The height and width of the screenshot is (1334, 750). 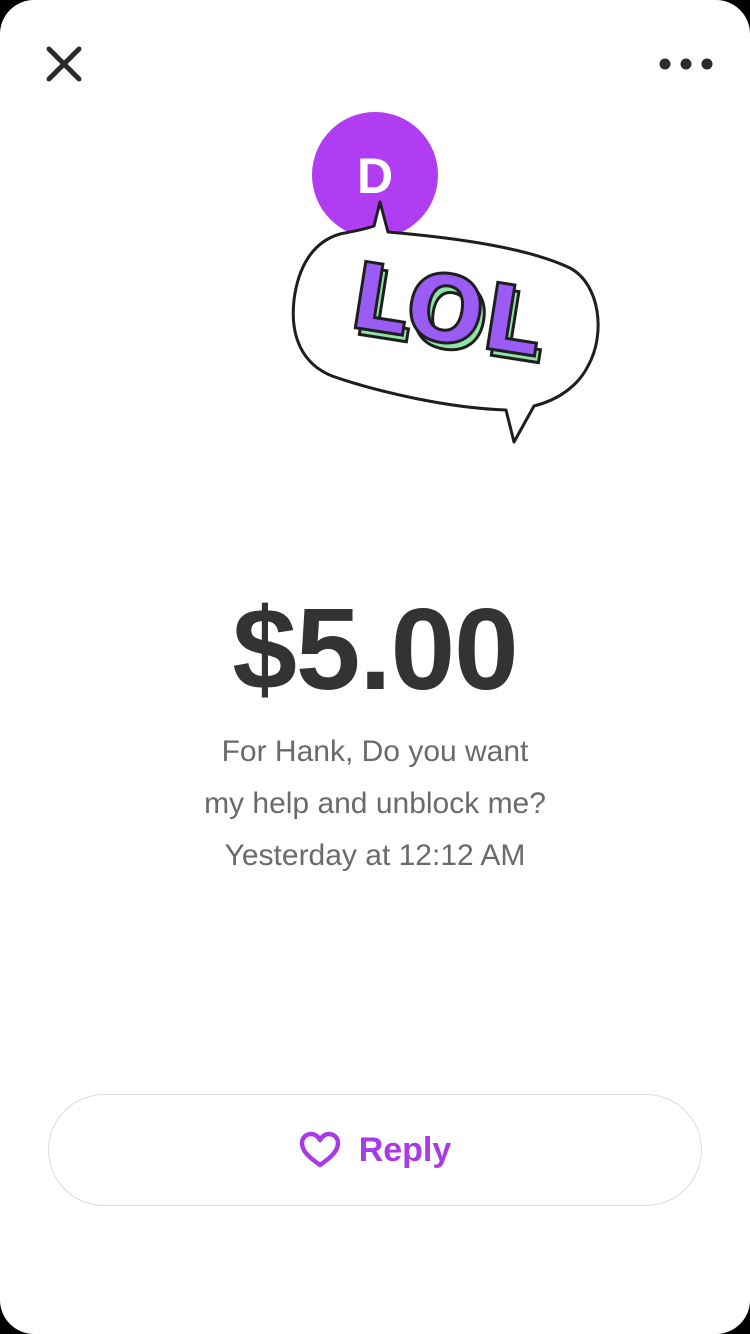 I want to click on reply-button: Reply, so click(x=375, y=1150).